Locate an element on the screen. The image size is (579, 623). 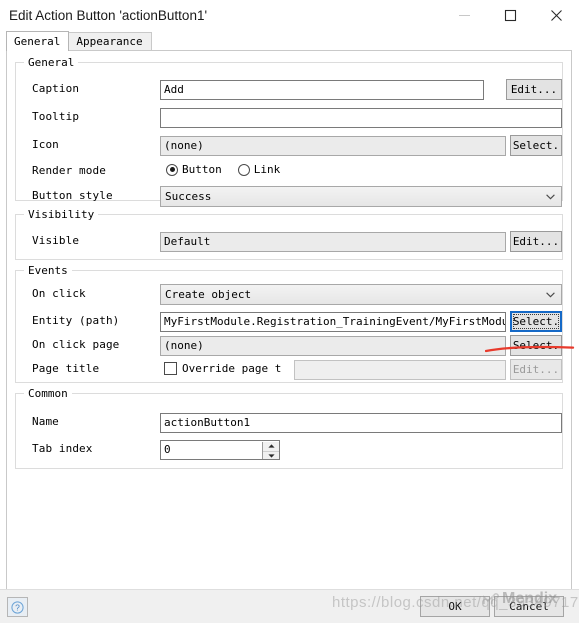
row-name: Name actionButton1 is located at coordinates (289, 423).